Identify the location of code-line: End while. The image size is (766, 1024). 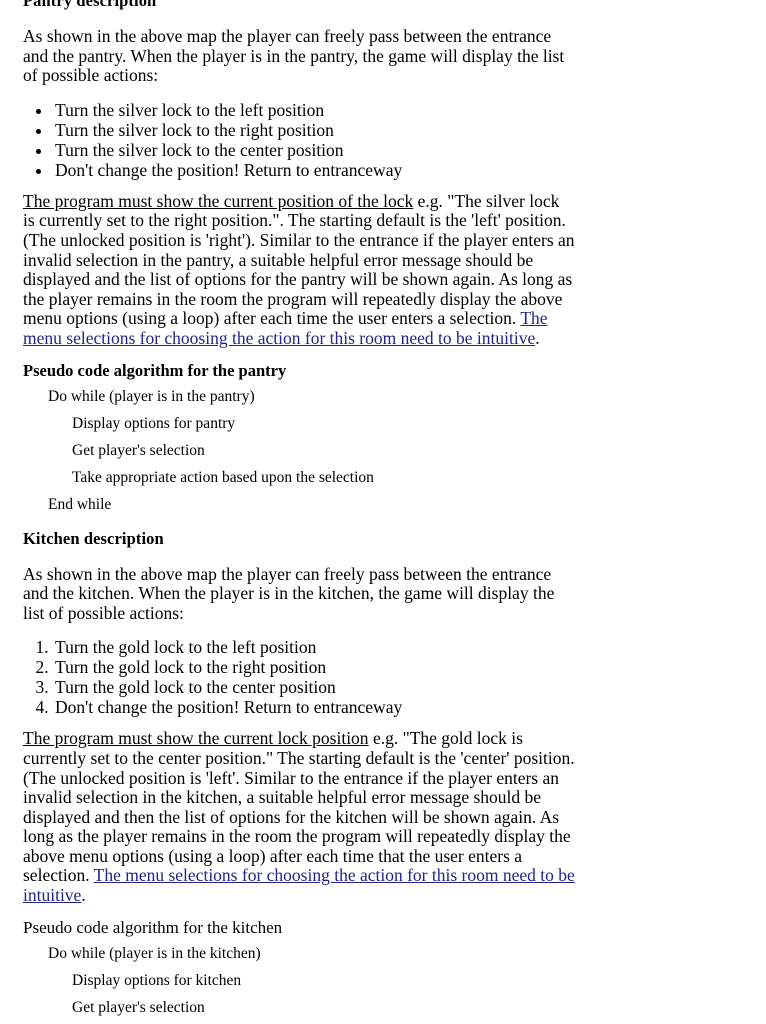
(80, 504).